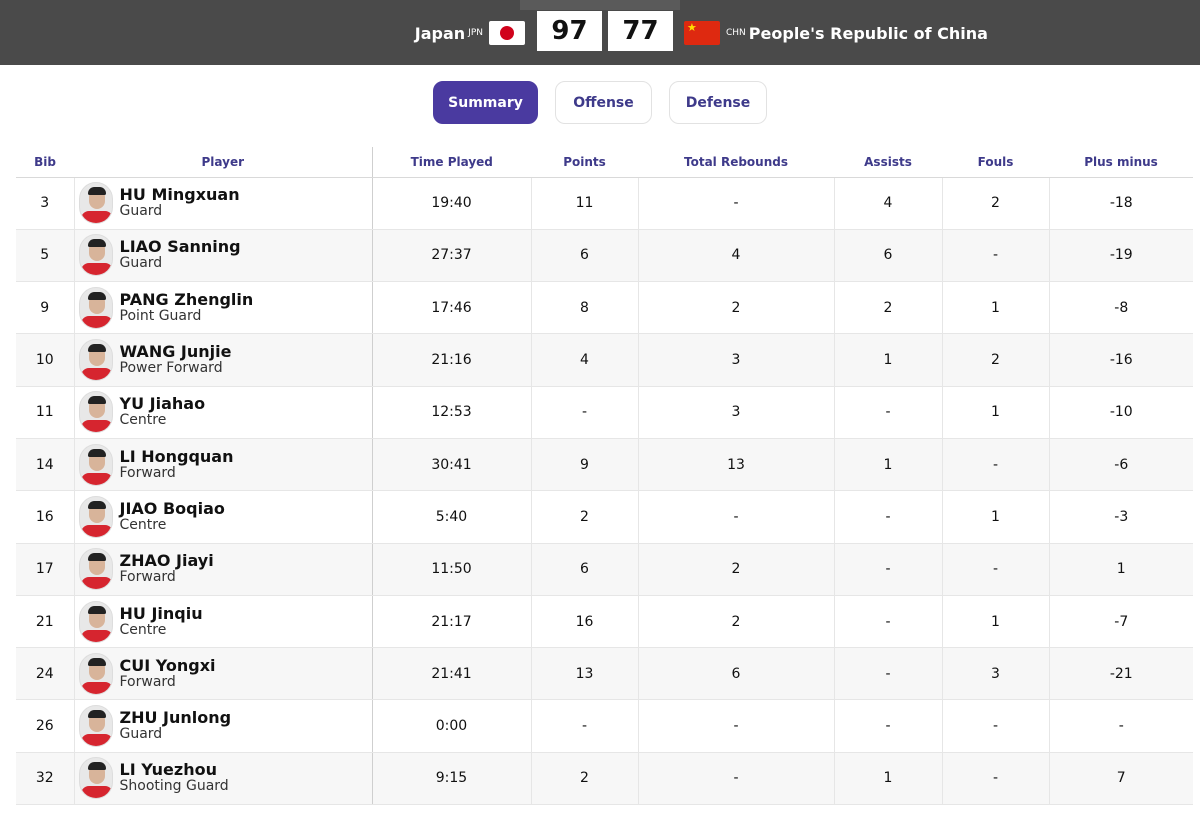 This screenshot has height=834, width=1200. I want to click on table-row: 21 HU Jinqiu Centre 21:17 16 2-1 -7, so click(604, 622).